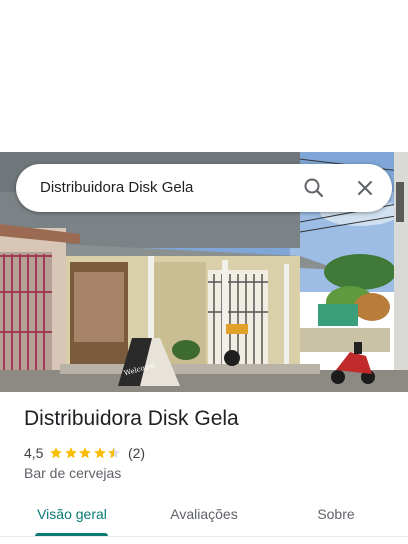 This screenshot has height=544, width=408. Describe the element at coordinates (365, 188) in the screenshot. I see `close-icon` at that location.